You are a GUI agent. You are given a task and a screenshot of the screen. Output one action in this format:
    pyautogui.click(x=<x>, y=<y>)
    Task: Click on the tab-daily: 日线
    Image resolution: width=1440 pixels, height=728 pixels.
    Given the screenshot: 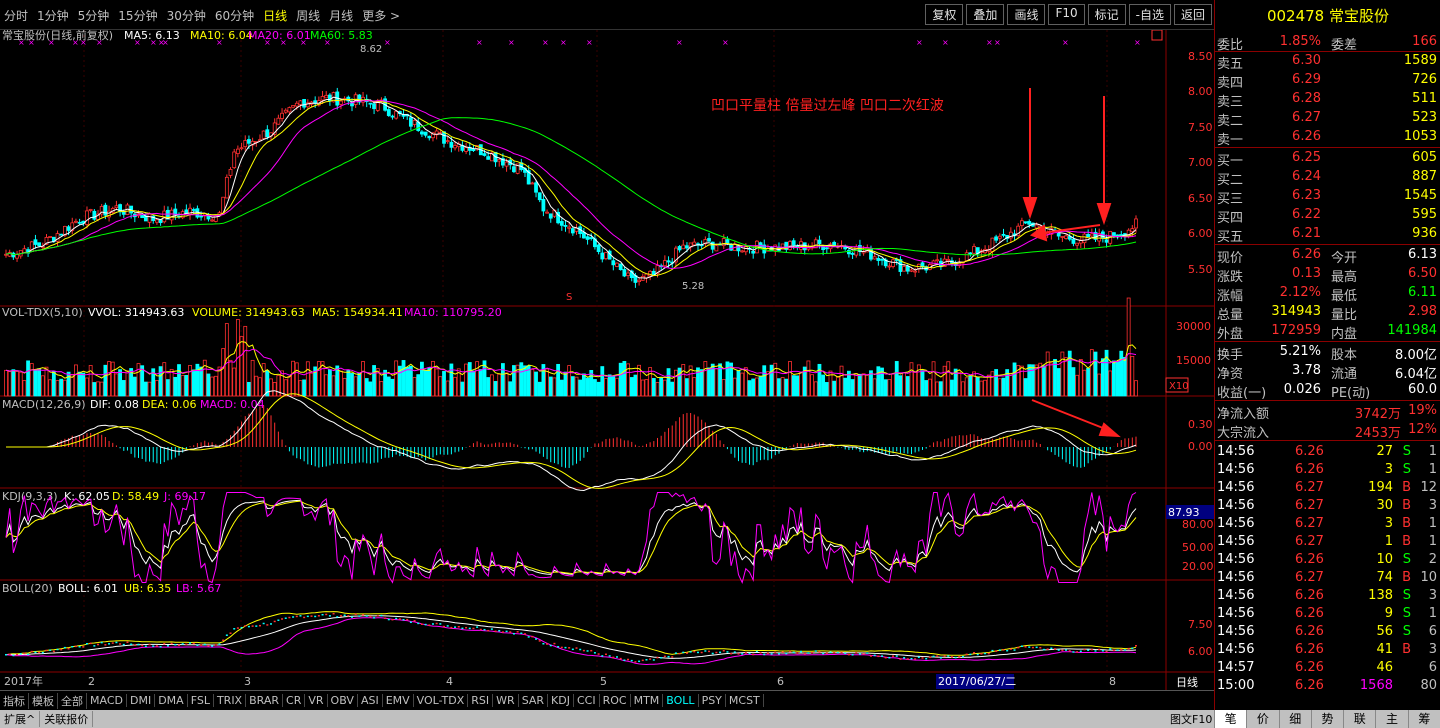 What is the action you would take?
    pyautogui.click(x=275, y=15)
    